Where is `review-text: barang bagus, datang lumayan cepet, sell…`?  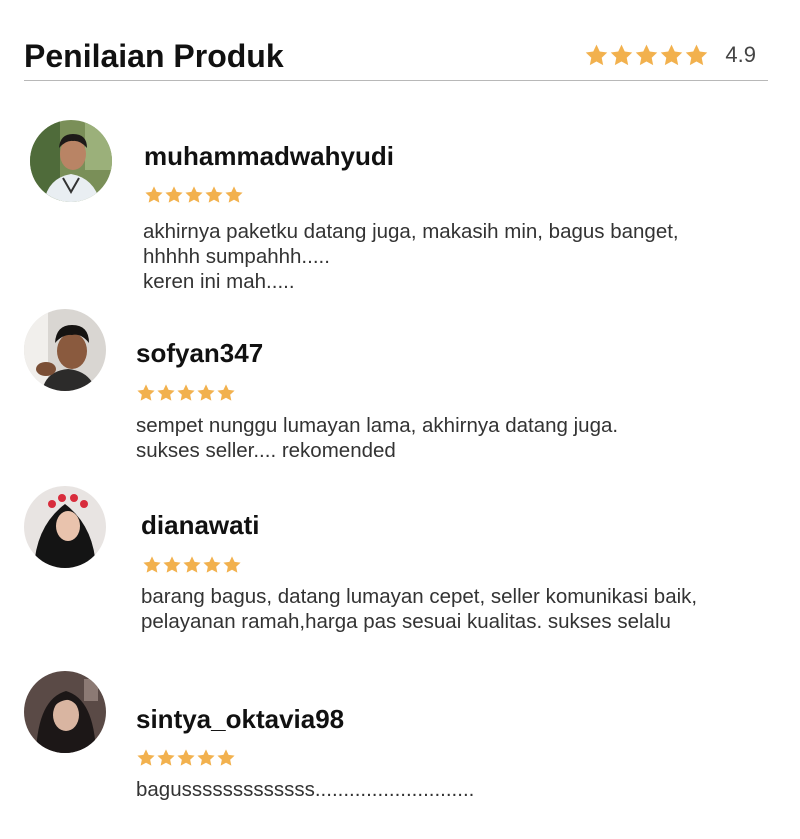
review-text: barang bagus, datang lumayan cepet, sell… is located at coordinates (419, 609).